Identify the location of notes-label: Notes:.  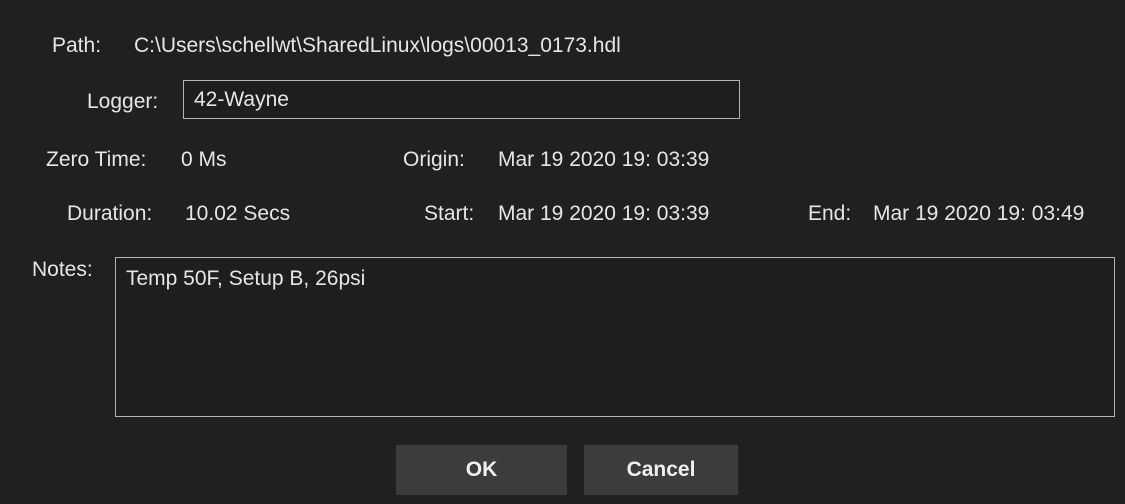
(62, 269).